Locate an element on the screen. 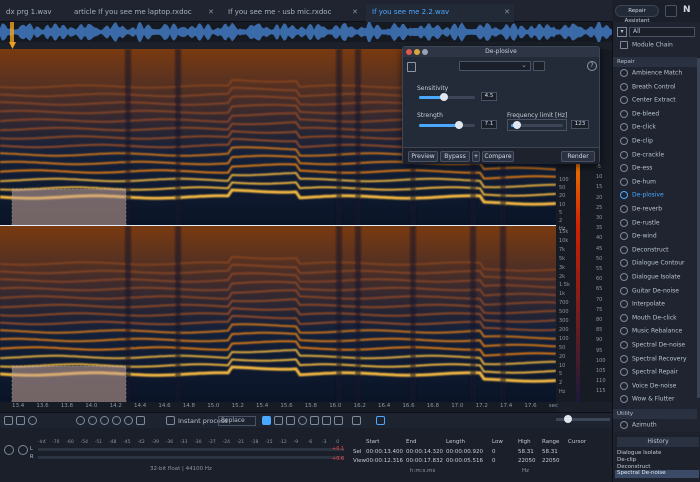 Image resolution: width=700 pixels, height=482 pixels. freq-tick-label: Hz is located at coordinates (562, 392).